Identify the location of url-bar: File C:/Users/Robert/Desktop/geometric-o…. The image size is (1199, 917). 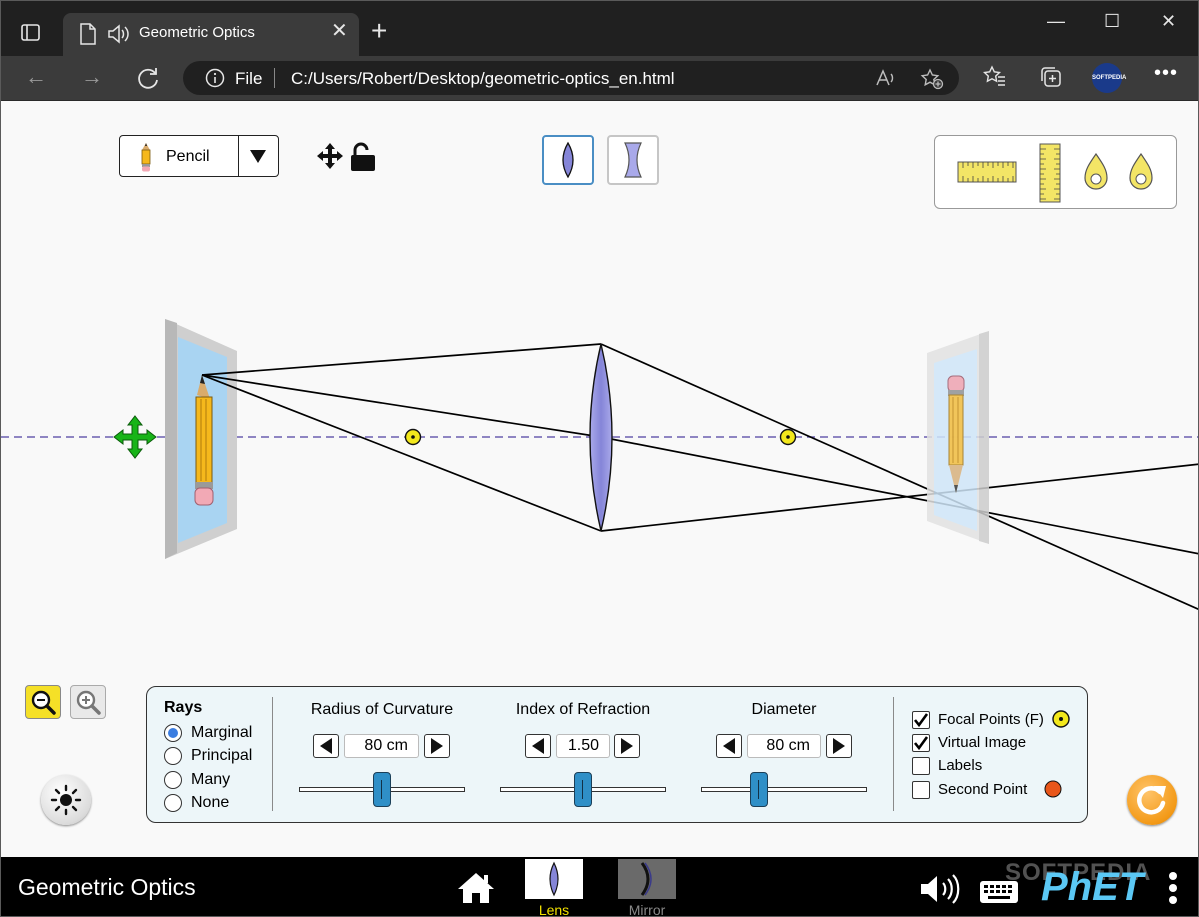
(571, 78).